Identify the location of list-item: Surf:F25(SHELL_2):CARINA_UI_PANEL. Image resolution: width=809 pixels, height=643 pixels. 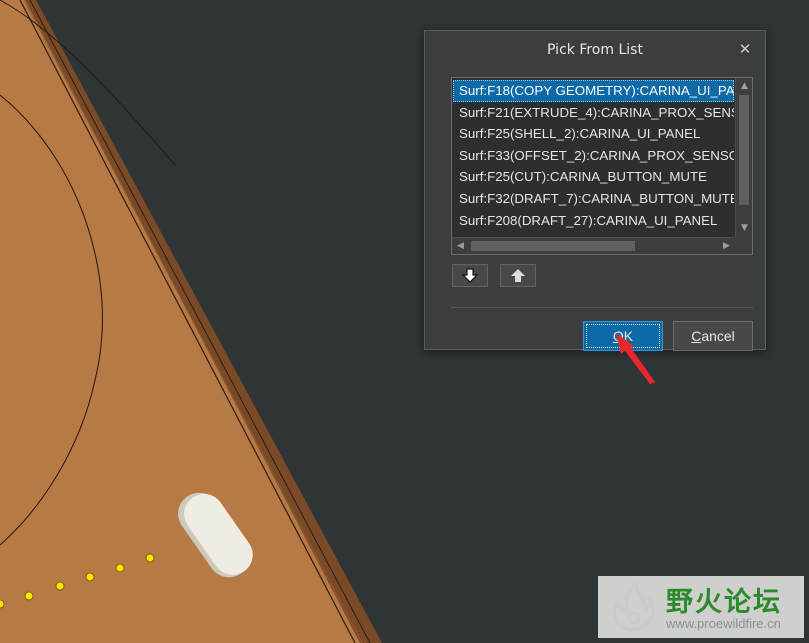
(593, 134).